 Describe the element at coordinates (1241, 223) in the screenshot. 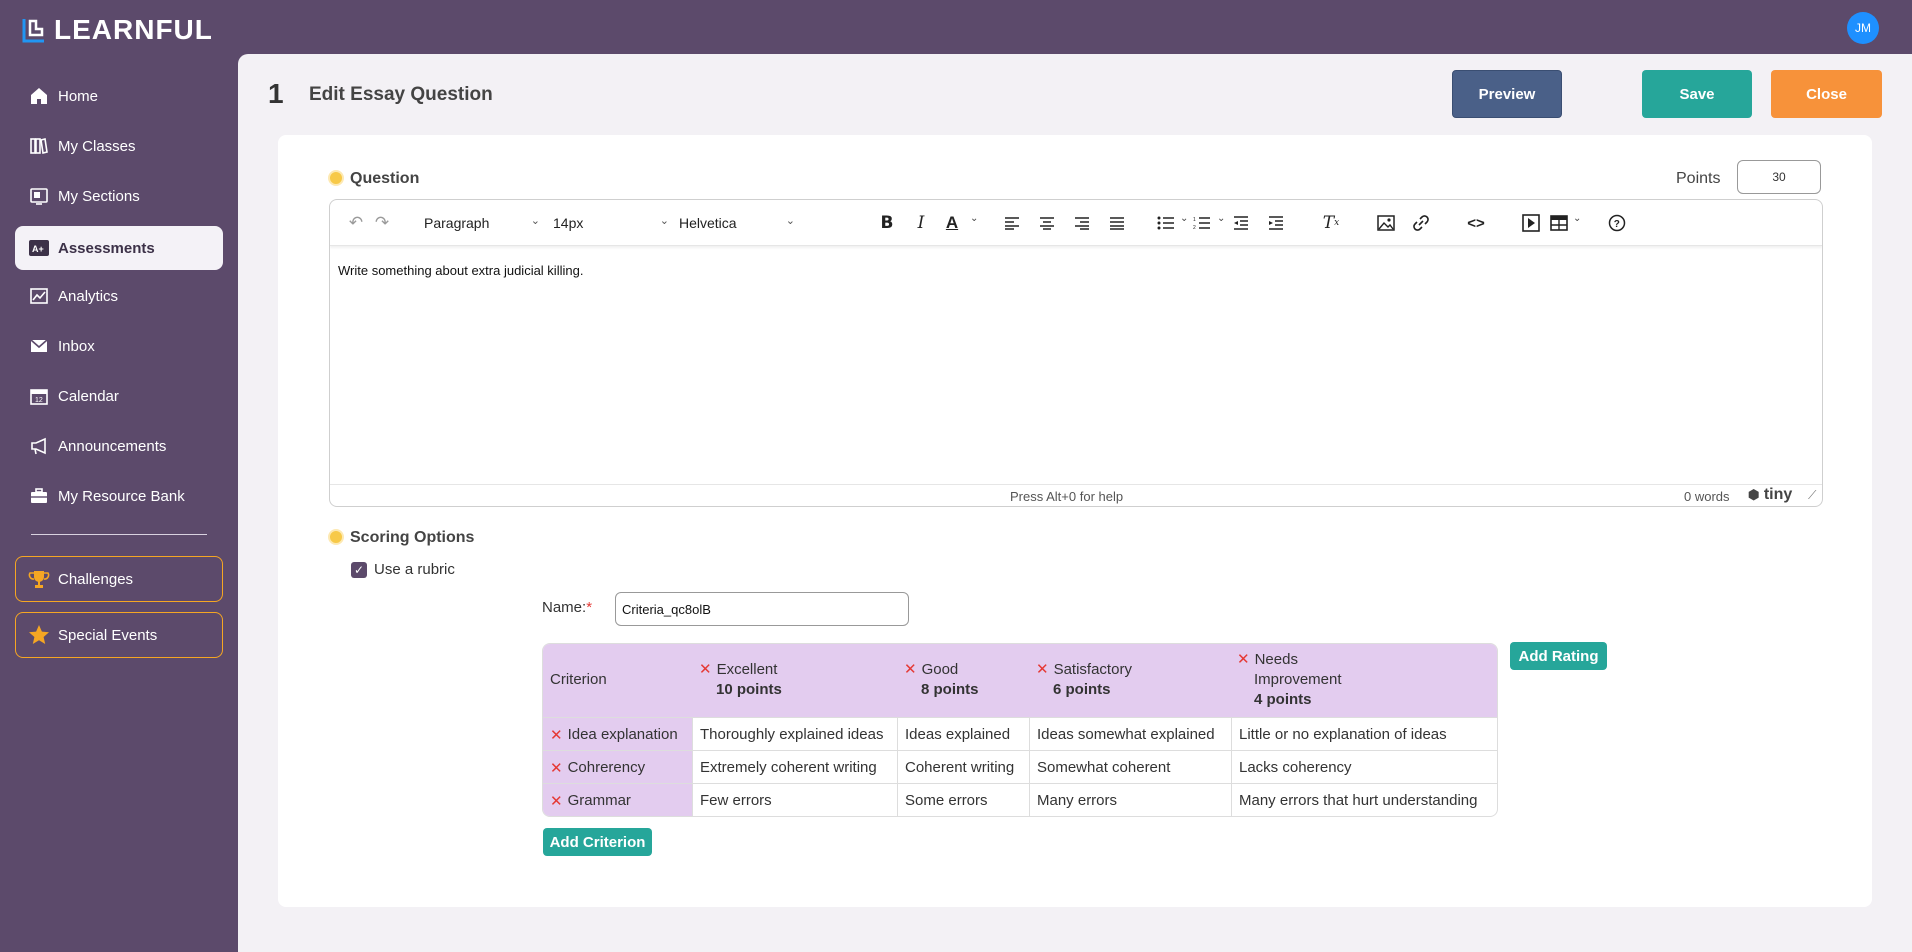

I see `outdent-icon` at that location.